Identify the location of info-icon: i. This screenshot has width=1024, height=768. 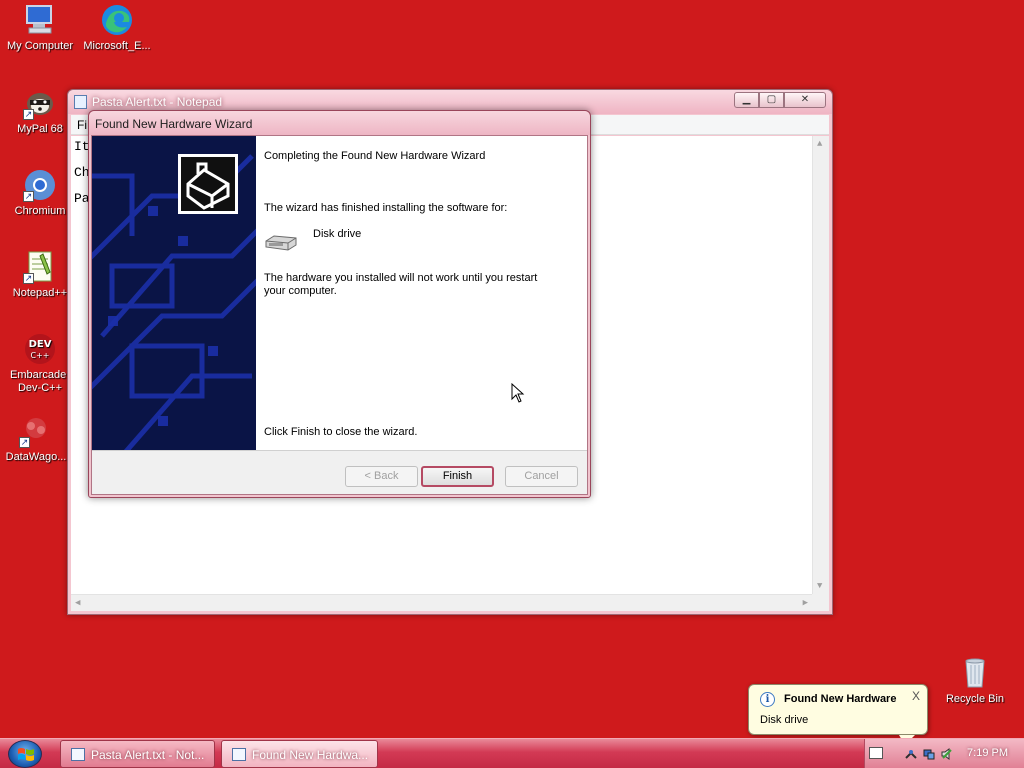
(767, 699).